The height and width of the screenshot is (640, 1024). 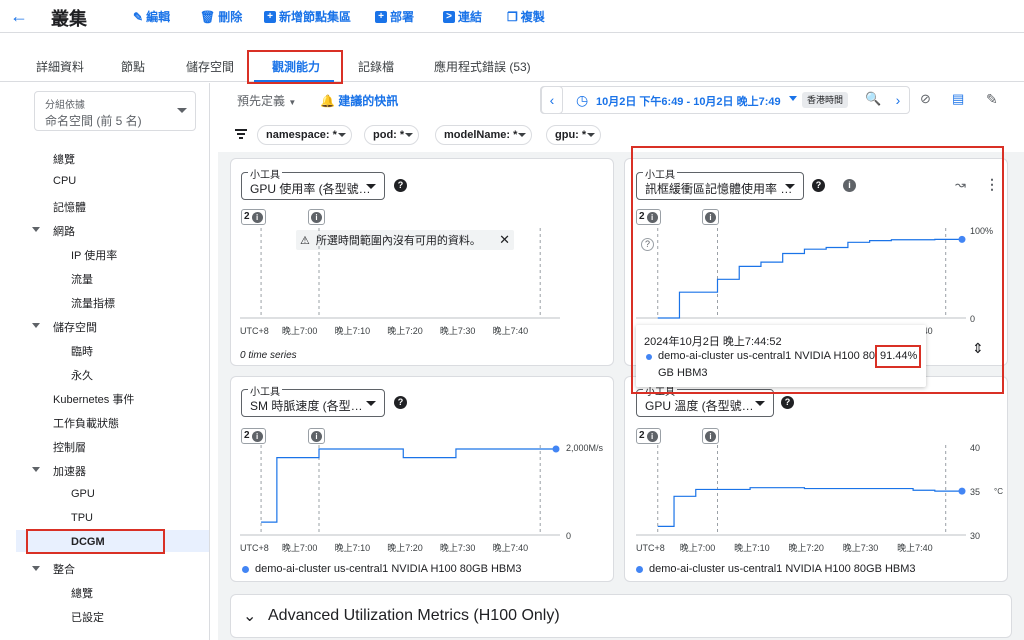 What do you see at coordinates (650, 548) in the screenshot?
I see `x-tick-label: UTC+8` at bounding box center [650, 548].